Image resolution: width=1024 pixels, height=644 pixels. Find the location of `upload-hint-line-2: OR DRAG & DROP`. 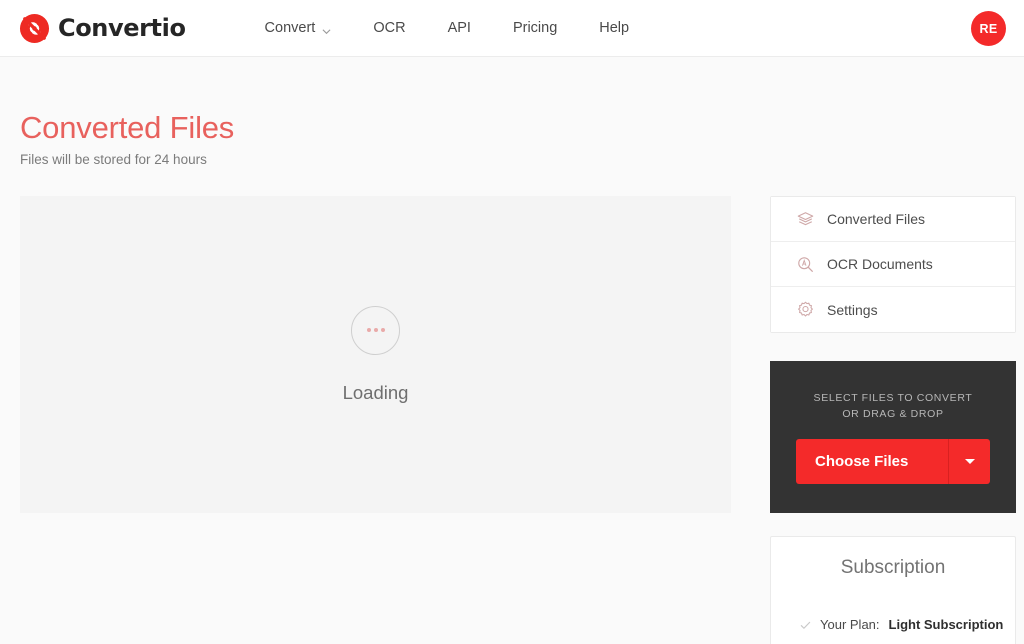

upload-hint-line-2: OR DRAG & DROP is located at coordinates (893, 414).